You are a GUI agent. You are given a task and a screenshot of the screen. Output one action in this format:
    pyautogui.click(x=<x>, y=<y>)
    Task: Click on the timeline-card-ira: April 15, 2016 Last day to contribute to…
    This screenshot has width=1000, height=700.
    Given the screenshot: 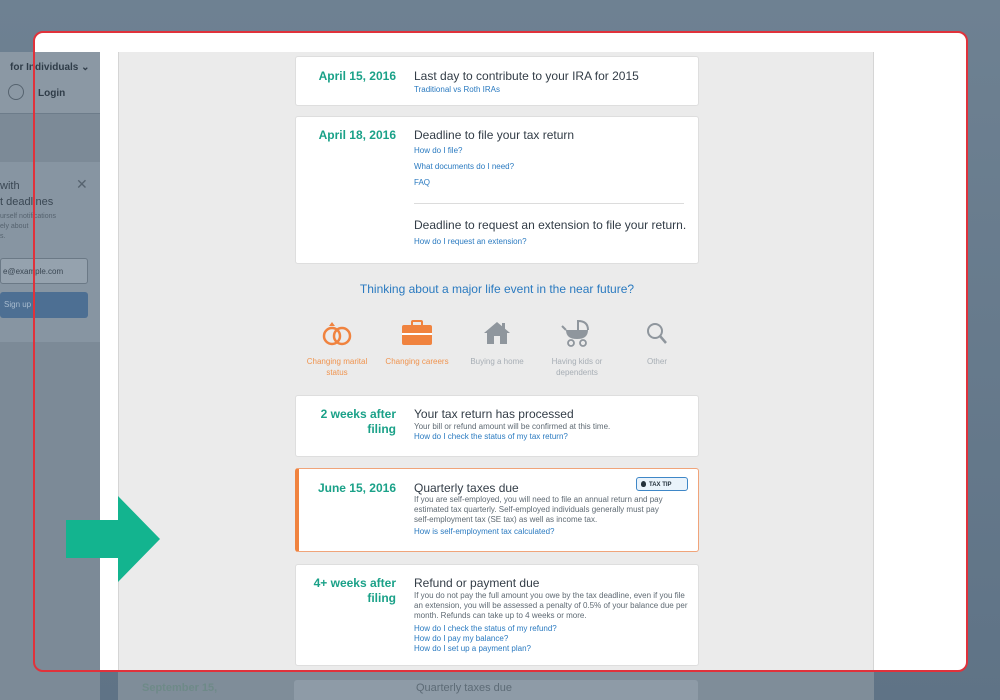 What is the action you would take?
    pyautogui.click(x=497, y=81)
    